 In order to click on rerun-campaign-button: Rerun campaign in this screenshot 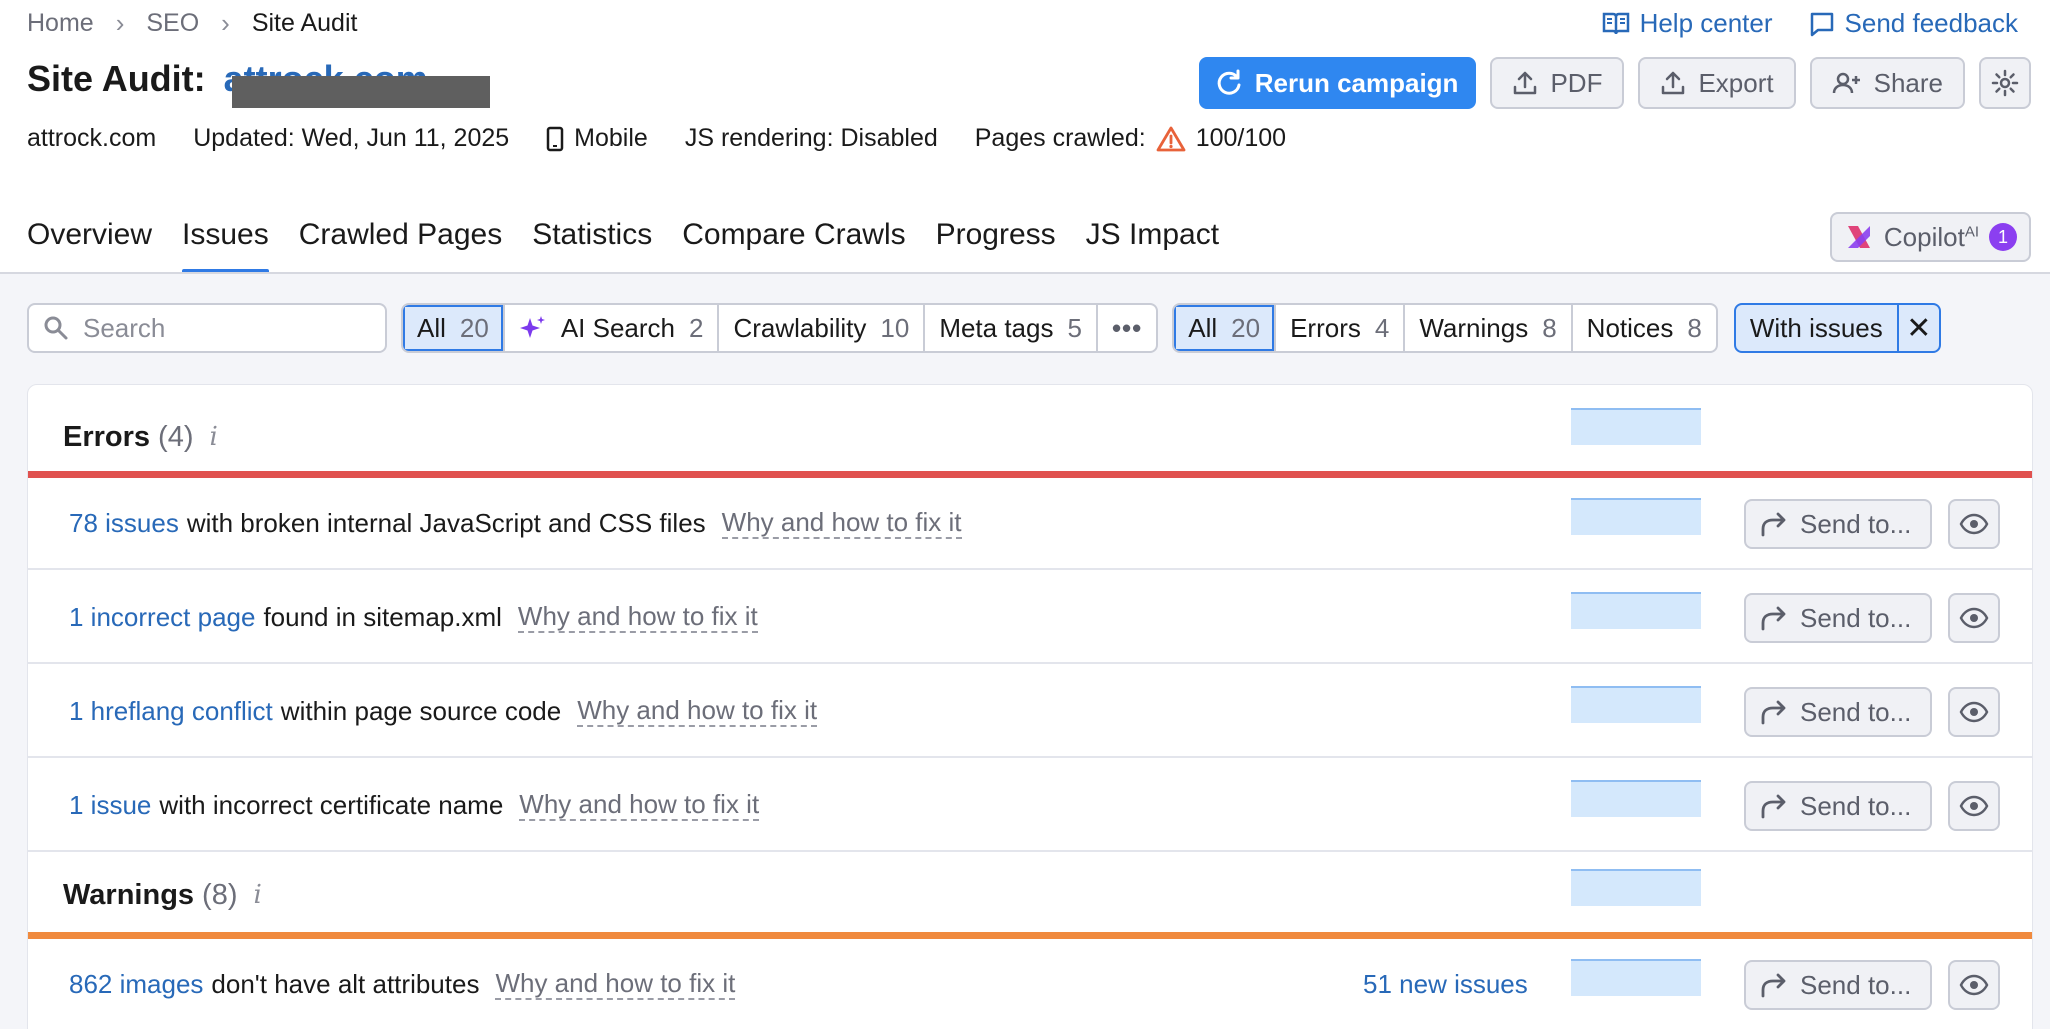, I will do `click(1337, 83)`.